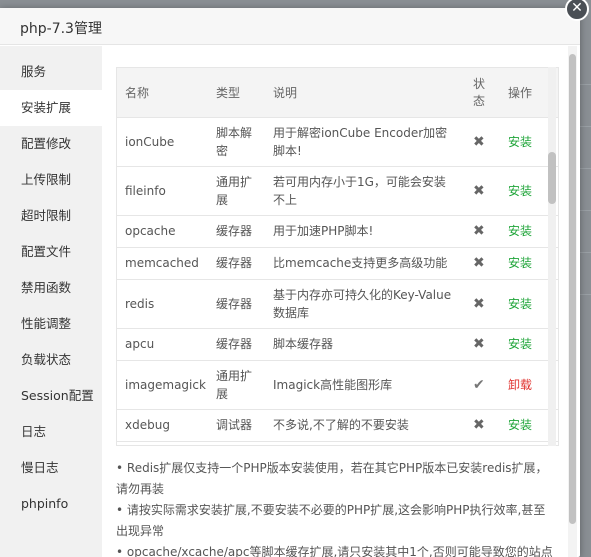 The width and height of the screenshot is (591, 557). I want to click on sidebar-item-log: 日志, so click(51, 432).